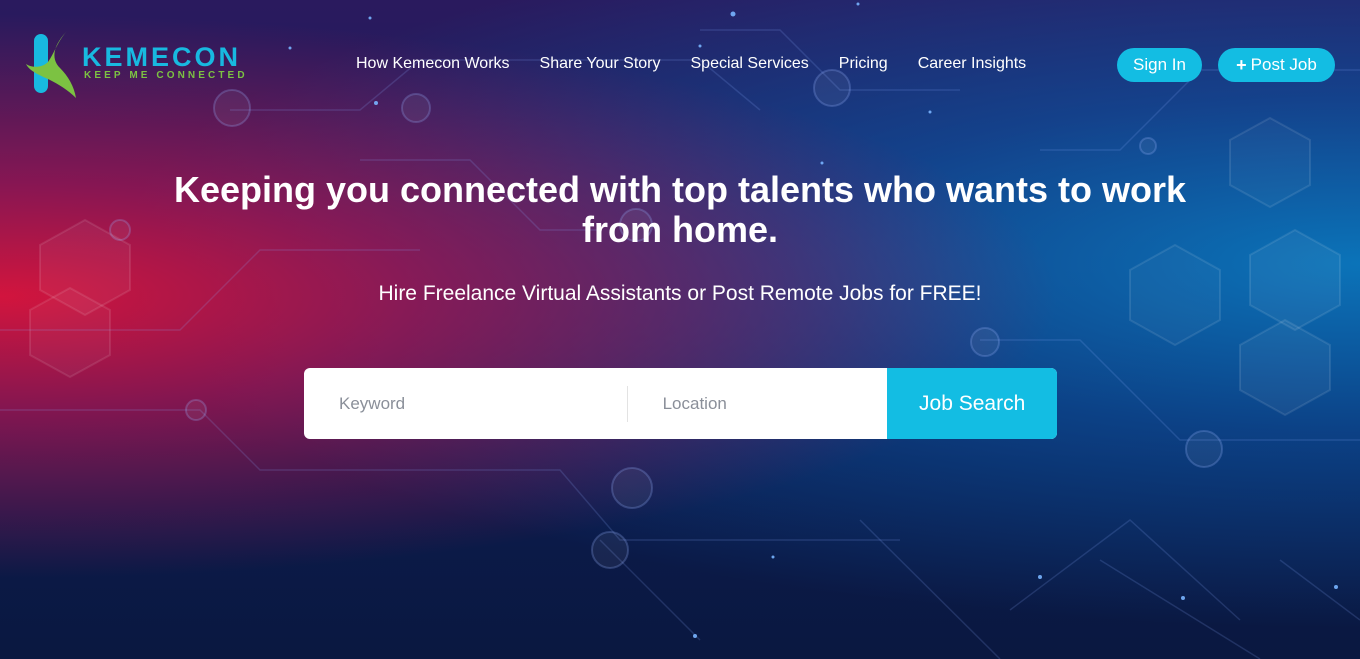  I want to click on post-job-label: Post Job, so click(1283, 64).